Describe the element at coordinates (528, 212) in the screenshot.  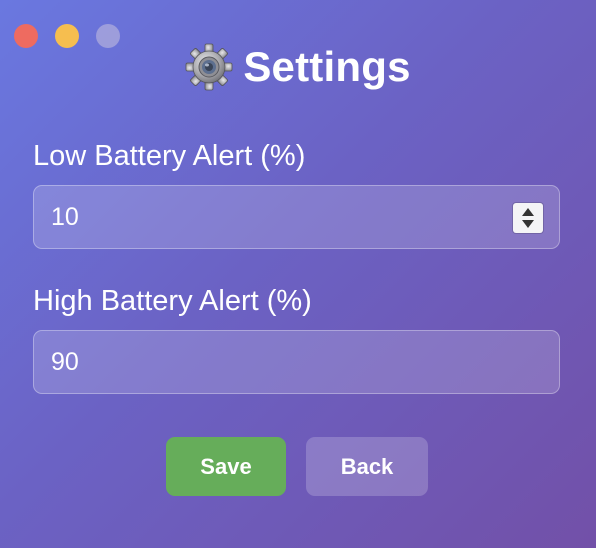
I see `stepper-up-icon` at that location.